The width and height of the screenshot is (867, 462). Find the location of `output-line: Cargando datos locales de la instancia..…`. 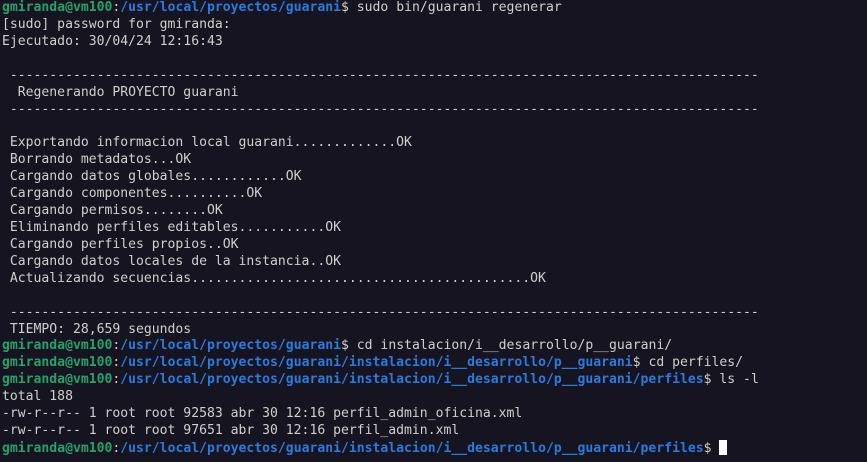

output-line: Cargando datos locales de la instancia..… is located at coordinates (171, 261).